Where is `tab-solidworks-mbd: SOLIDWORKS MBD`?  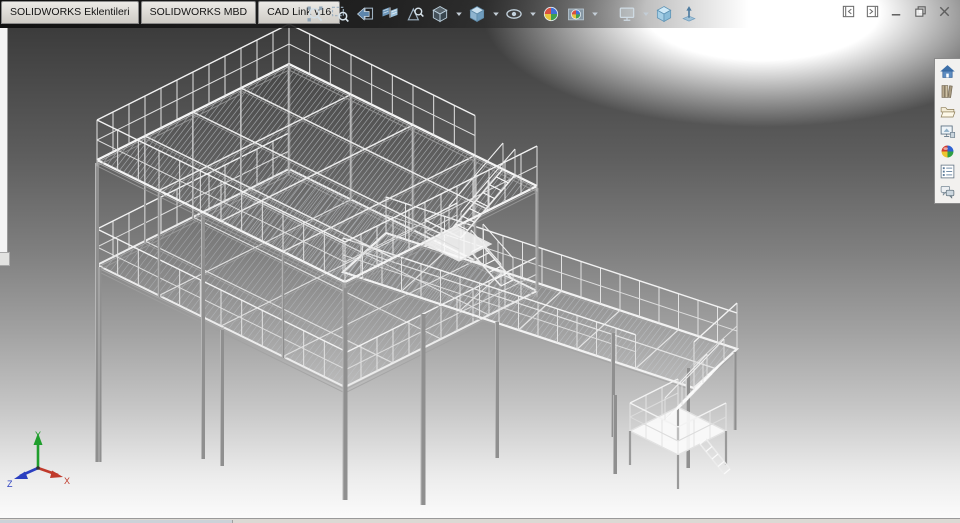
tab-solidworks-mbd: SOLIDWORKS MBD is located at coordinates (198, 12).